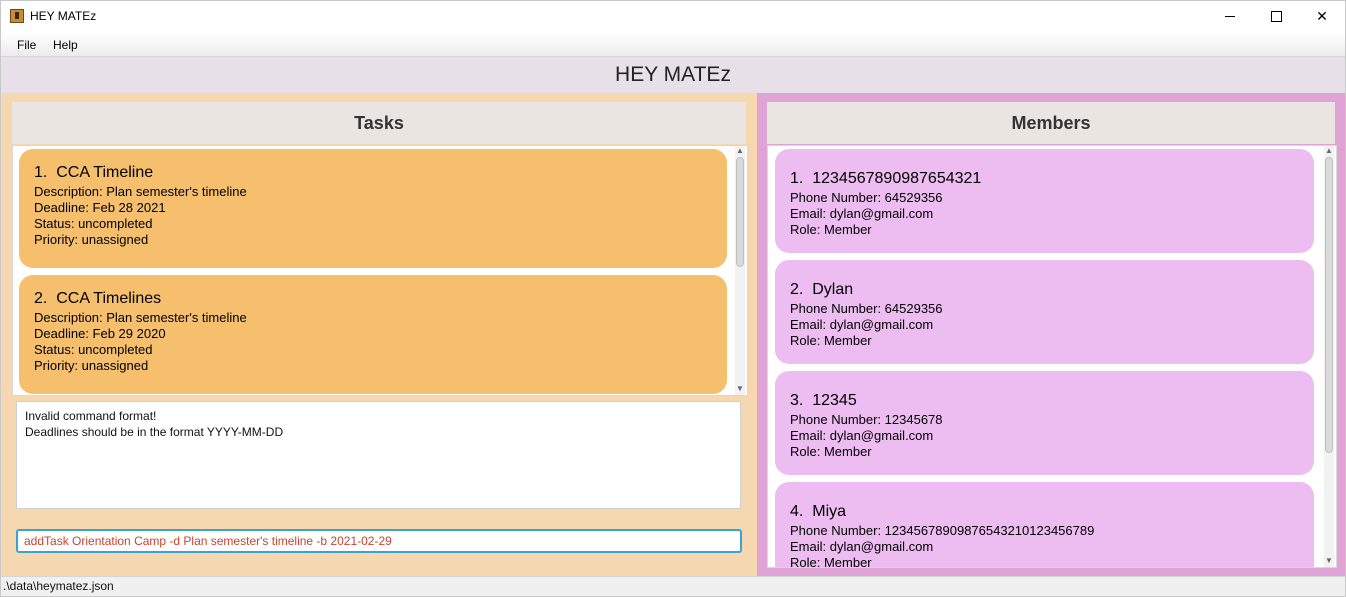 Image resolution: width=1346 pixels, height=597 pixels. I want to click on task-deadline: Deadline: Feb 28 2021, so click(100, 207).